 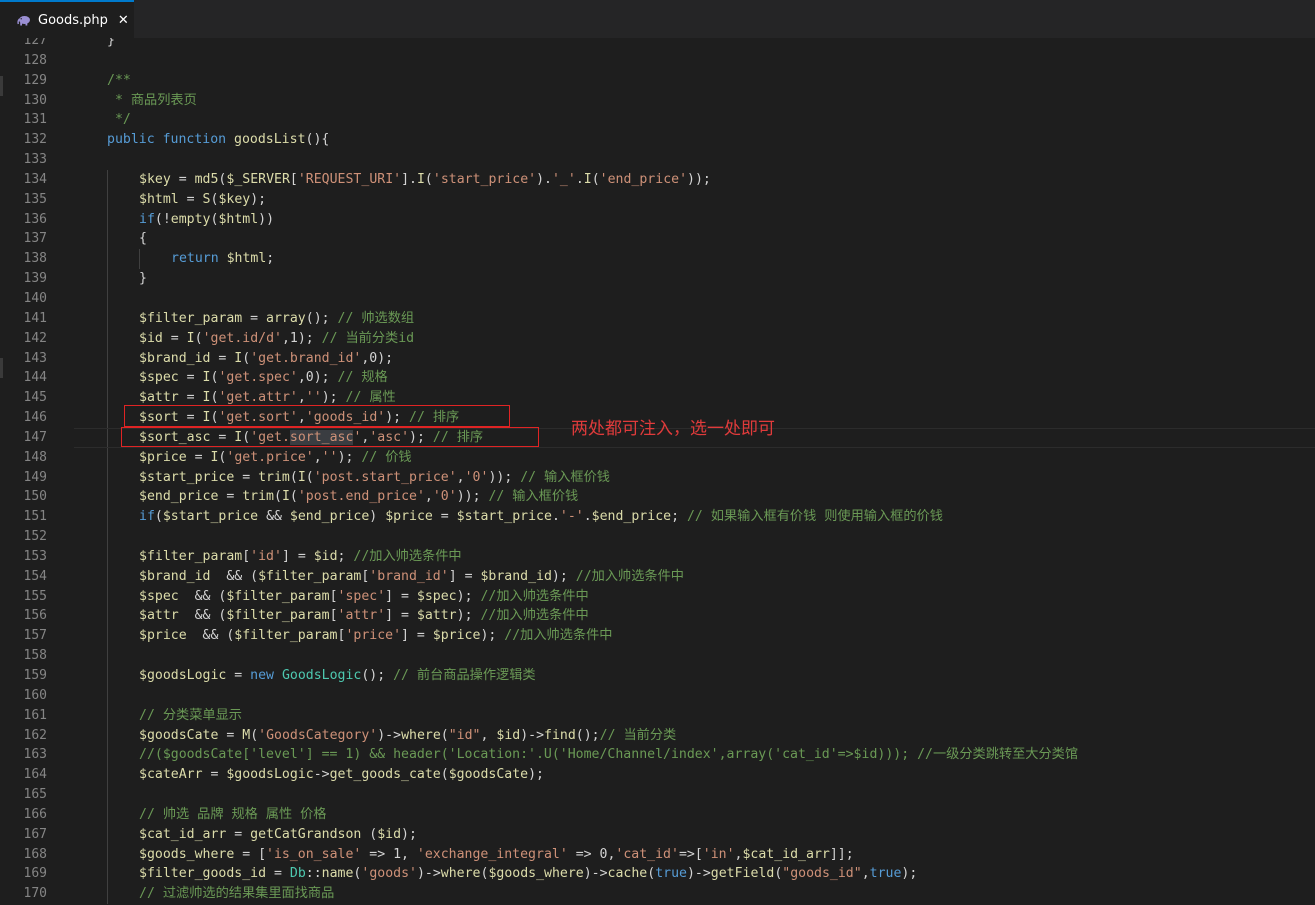 What do you see at coordinates (377, 358) in the screenshot?
I see `code-token: ,0);` at bounding box center [377, 358].